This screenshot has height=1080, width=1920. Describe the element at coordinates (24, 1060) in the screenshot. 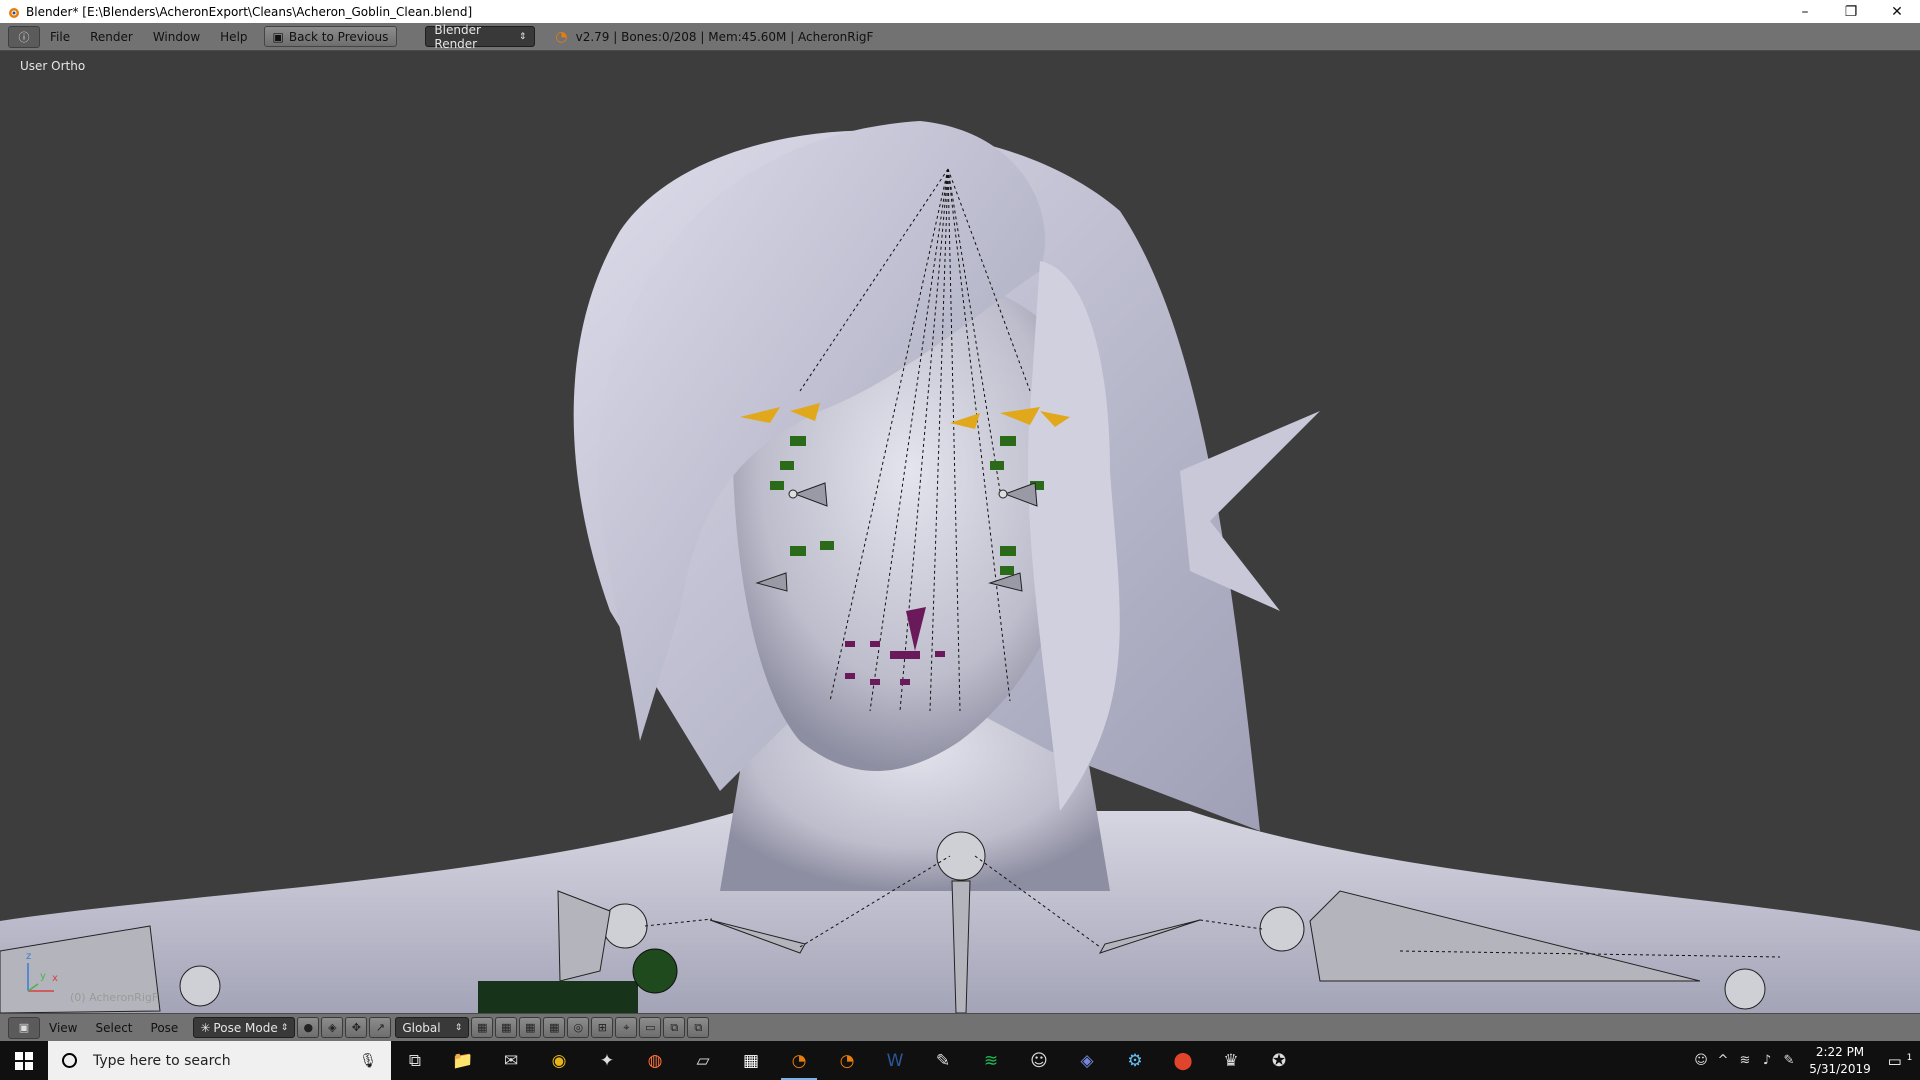

I see `start-button` at that location.